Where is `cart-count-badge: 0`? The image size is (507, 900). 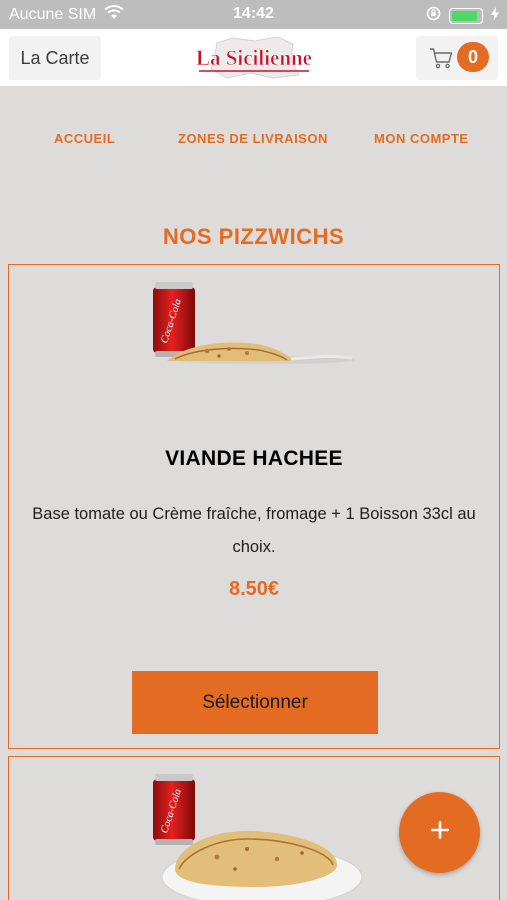
cart-count-badge: 0 is located at coordinates (473, 57).